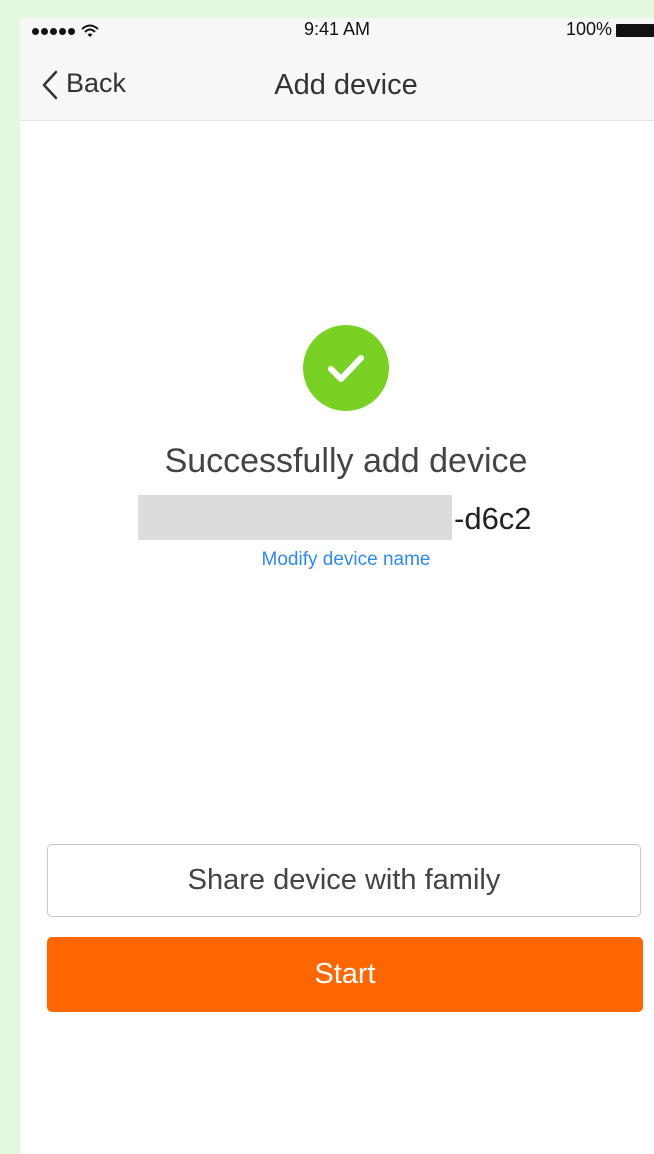 This screenshot has height=1154, width=654. I want to click on start-button: Start, so click(345, 974).